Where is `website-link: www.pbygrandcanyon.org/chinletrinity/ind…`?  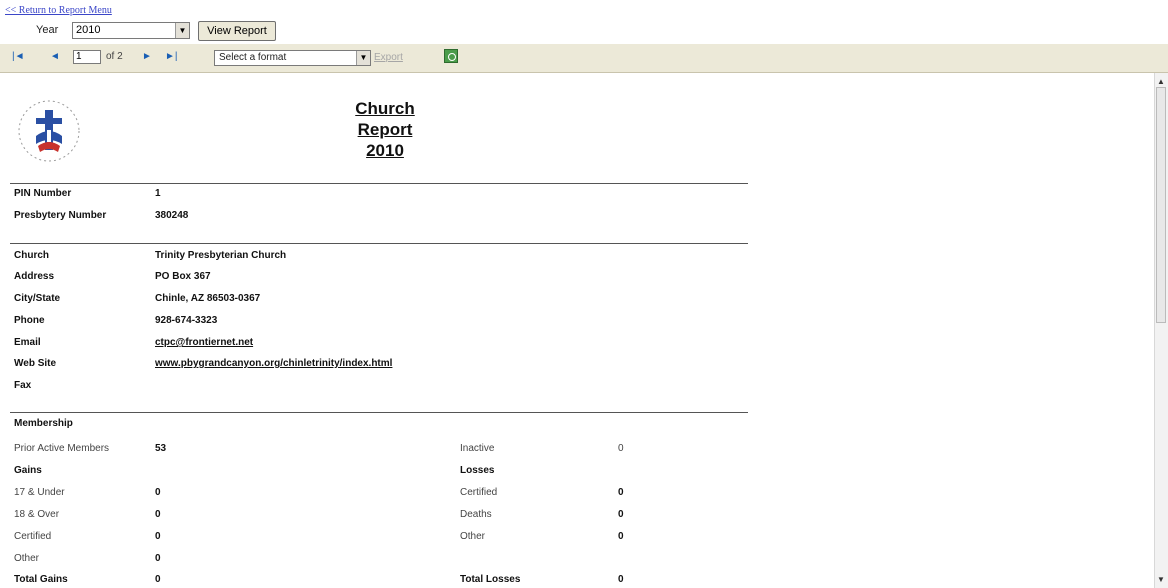 website-link: www.pbygrandcanyon.org/chinletrinity/ind… is located at coordinates (273, 363).